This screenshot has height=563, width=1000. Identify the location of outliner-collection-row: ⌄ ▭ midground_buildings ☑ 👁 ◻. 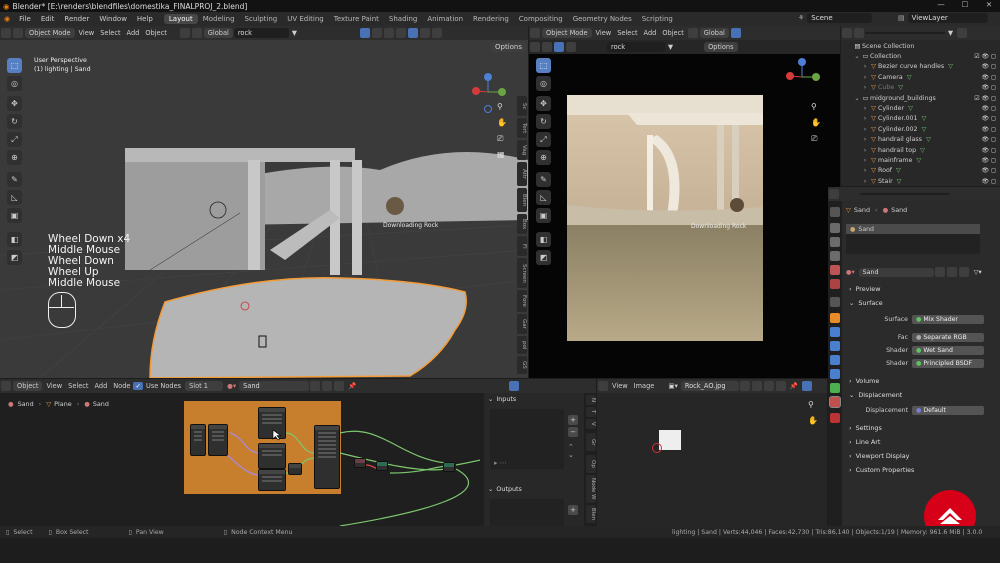
(920, 98).